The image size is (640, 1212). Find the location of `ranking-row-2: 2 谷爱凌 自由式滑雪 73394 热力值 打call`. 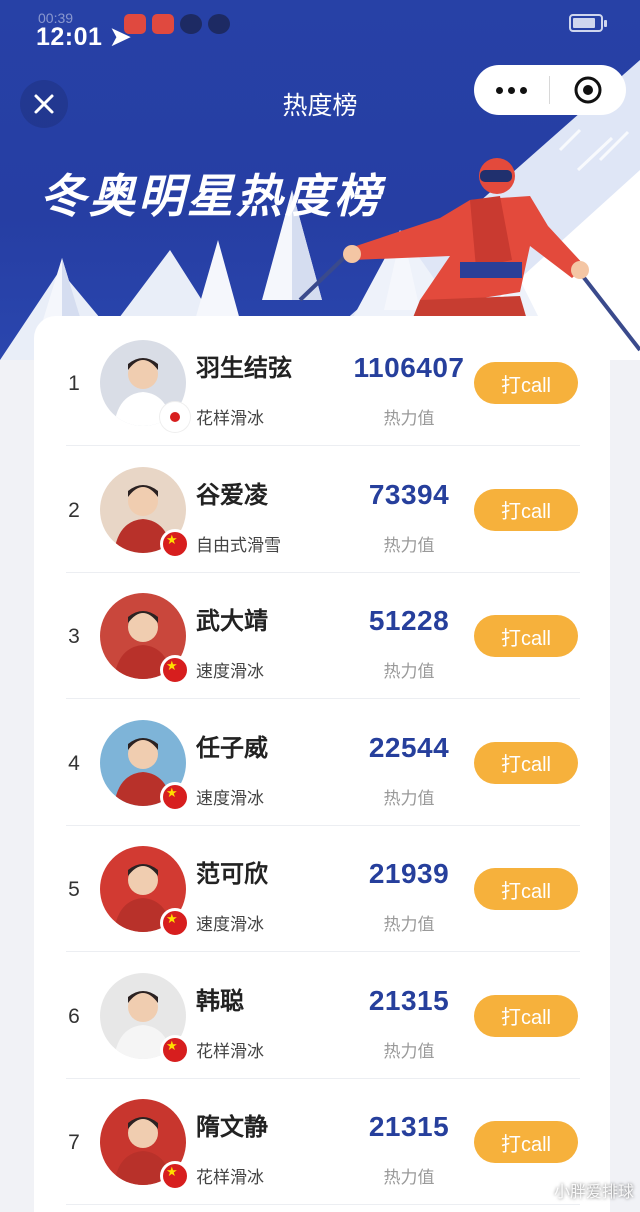

ranking-row-2: 2 谷爱凌 自由式滑雪 73394 热力值 打call is located at coordinates (322, 510).